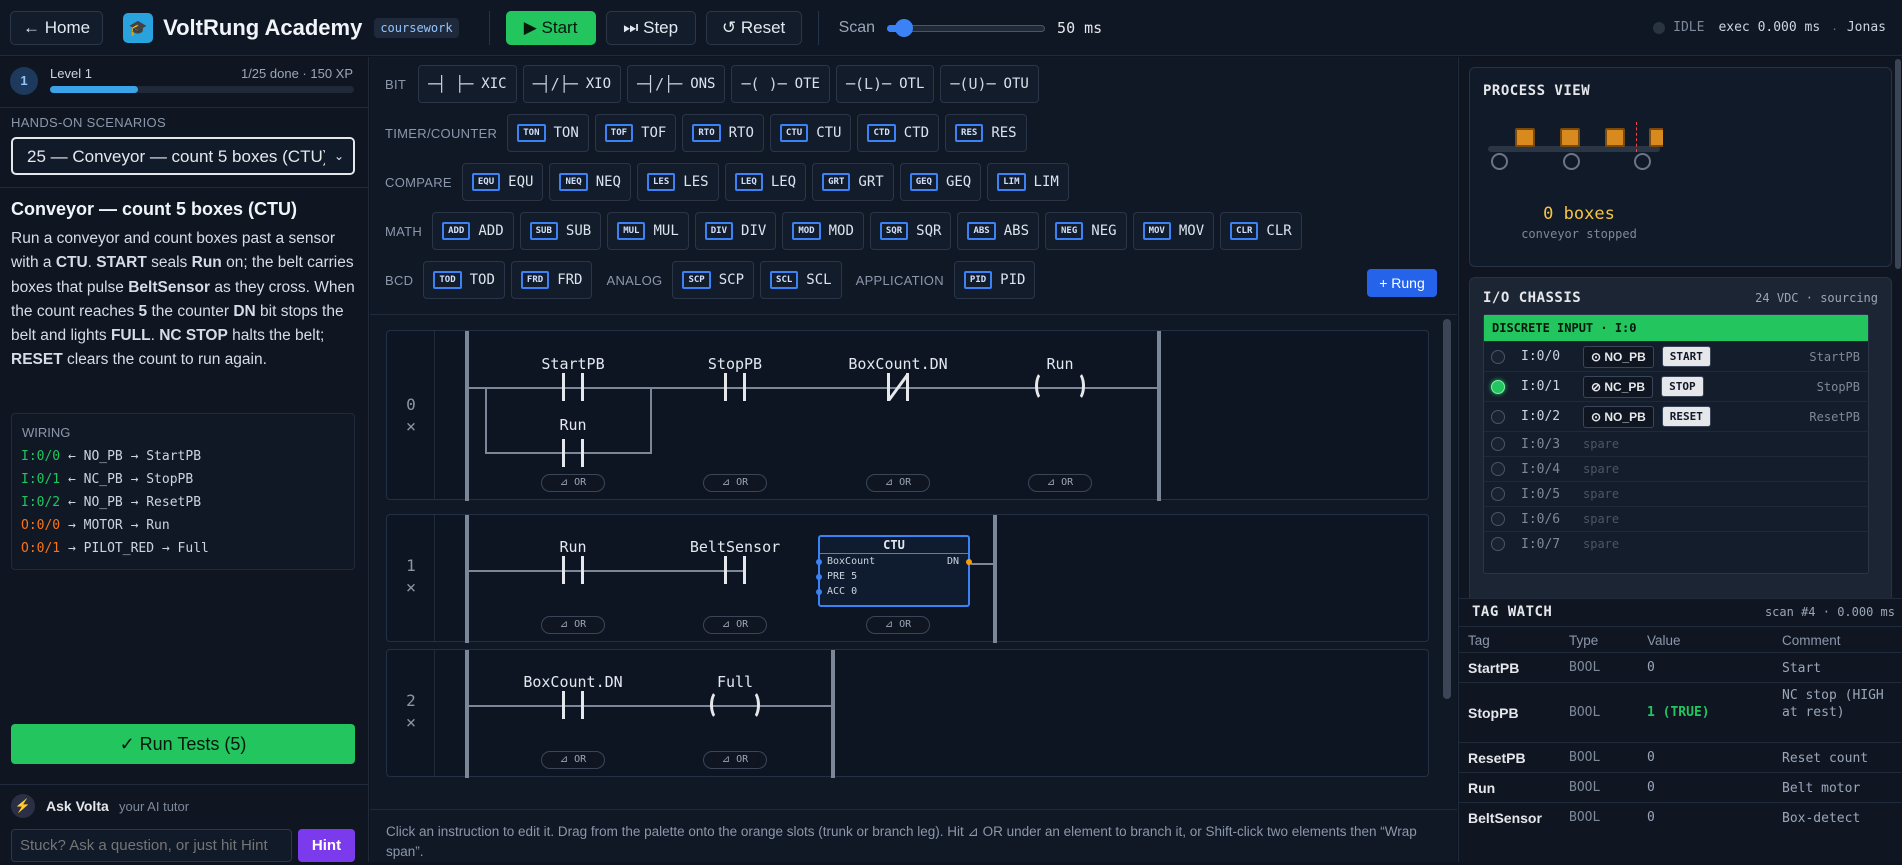  Describe the element at coordinates (467, 84) in the screenshot. I see `palette-item-xic: ─┤ ├─ XIC` at that location.